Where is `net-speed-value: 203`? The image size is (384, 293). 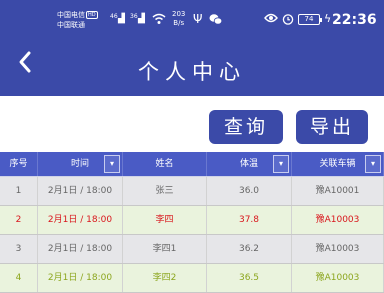 net-speed-value: 203 is located at coordinates (179, 14).